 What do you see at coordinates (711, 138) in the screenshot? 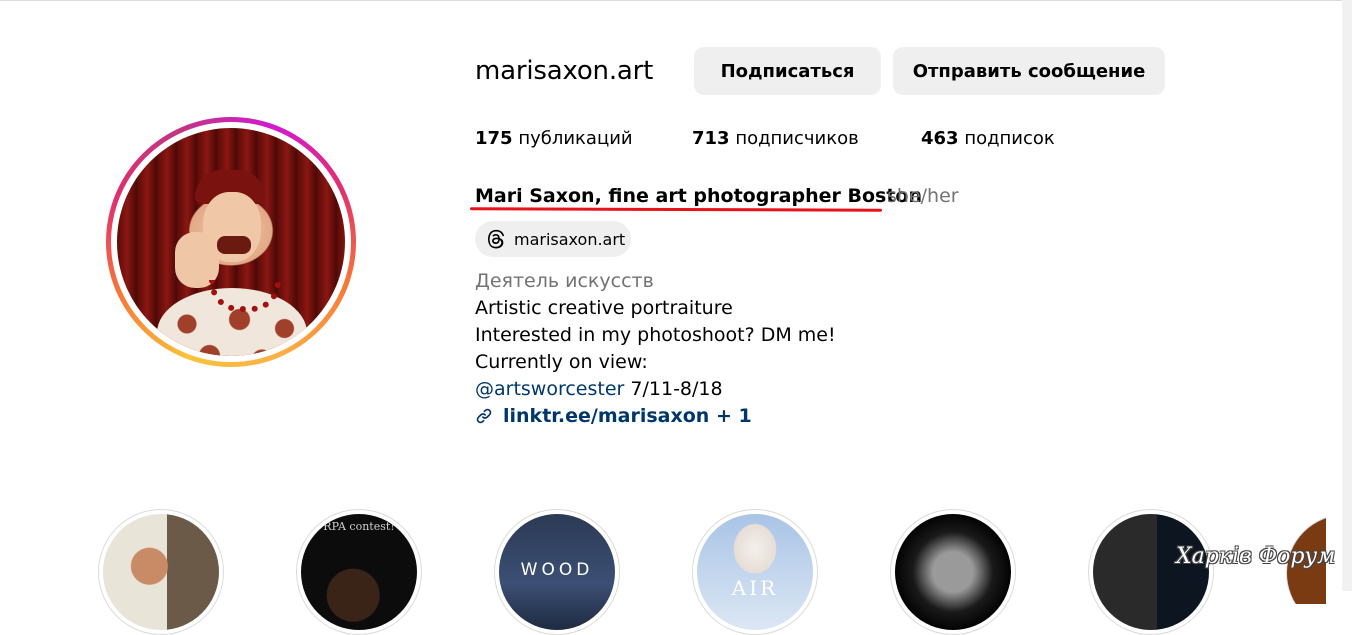
I see `followers-count: 713` at bounding box center [711, 138].